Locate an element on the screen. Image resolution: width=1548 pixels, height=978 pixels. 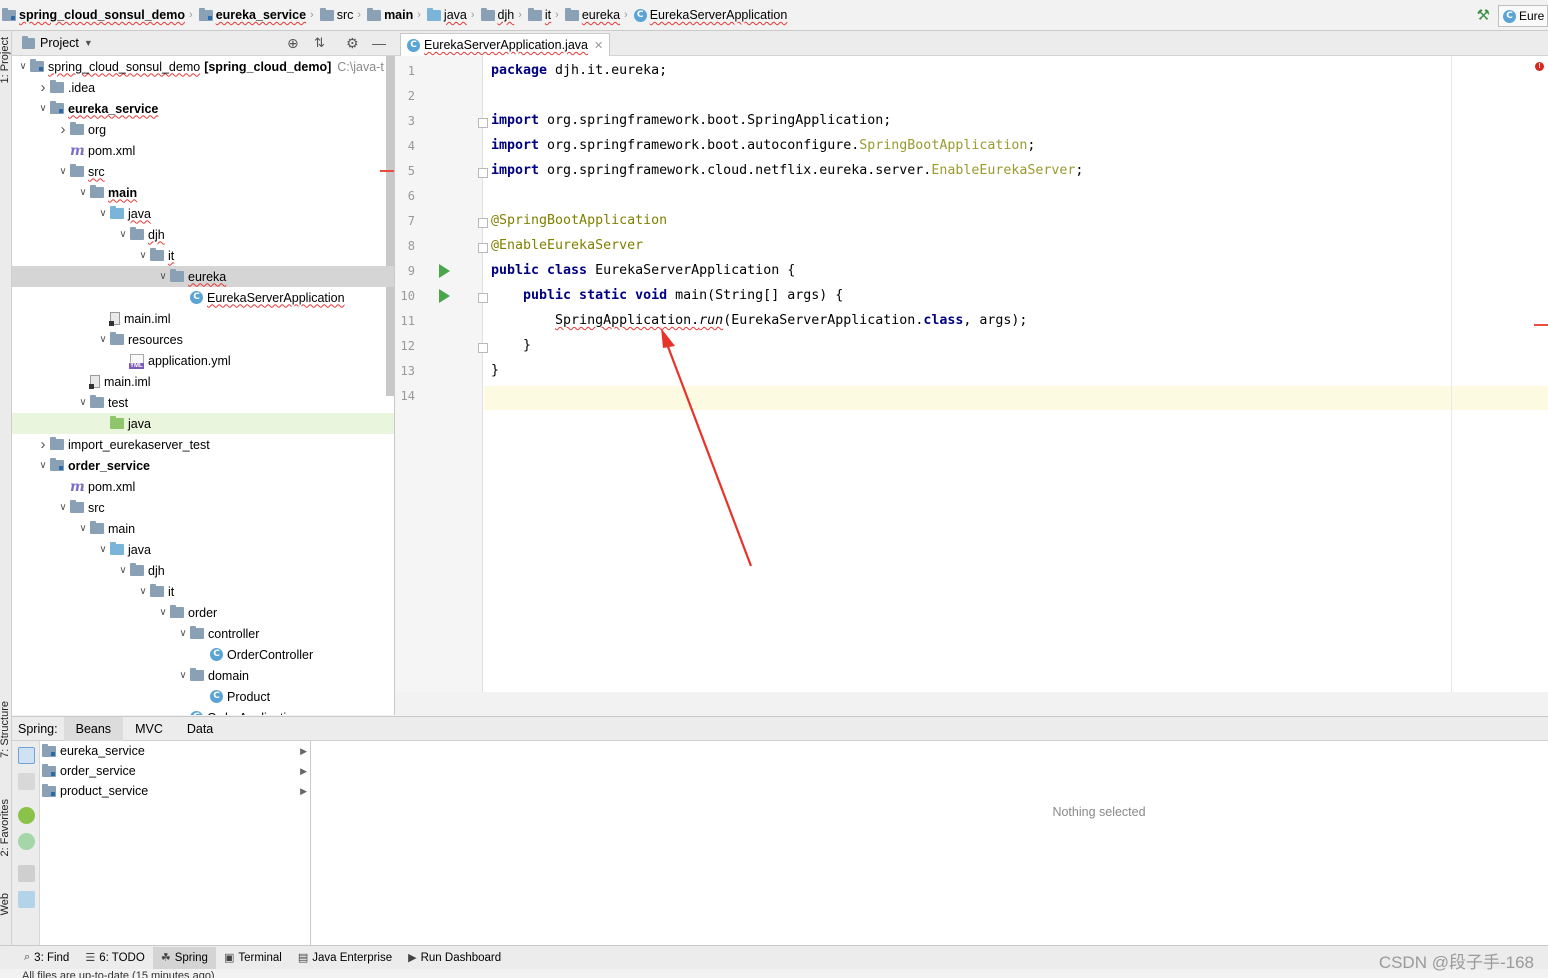
error-indicator-icon: ! is located at coordinates (1539, 66).